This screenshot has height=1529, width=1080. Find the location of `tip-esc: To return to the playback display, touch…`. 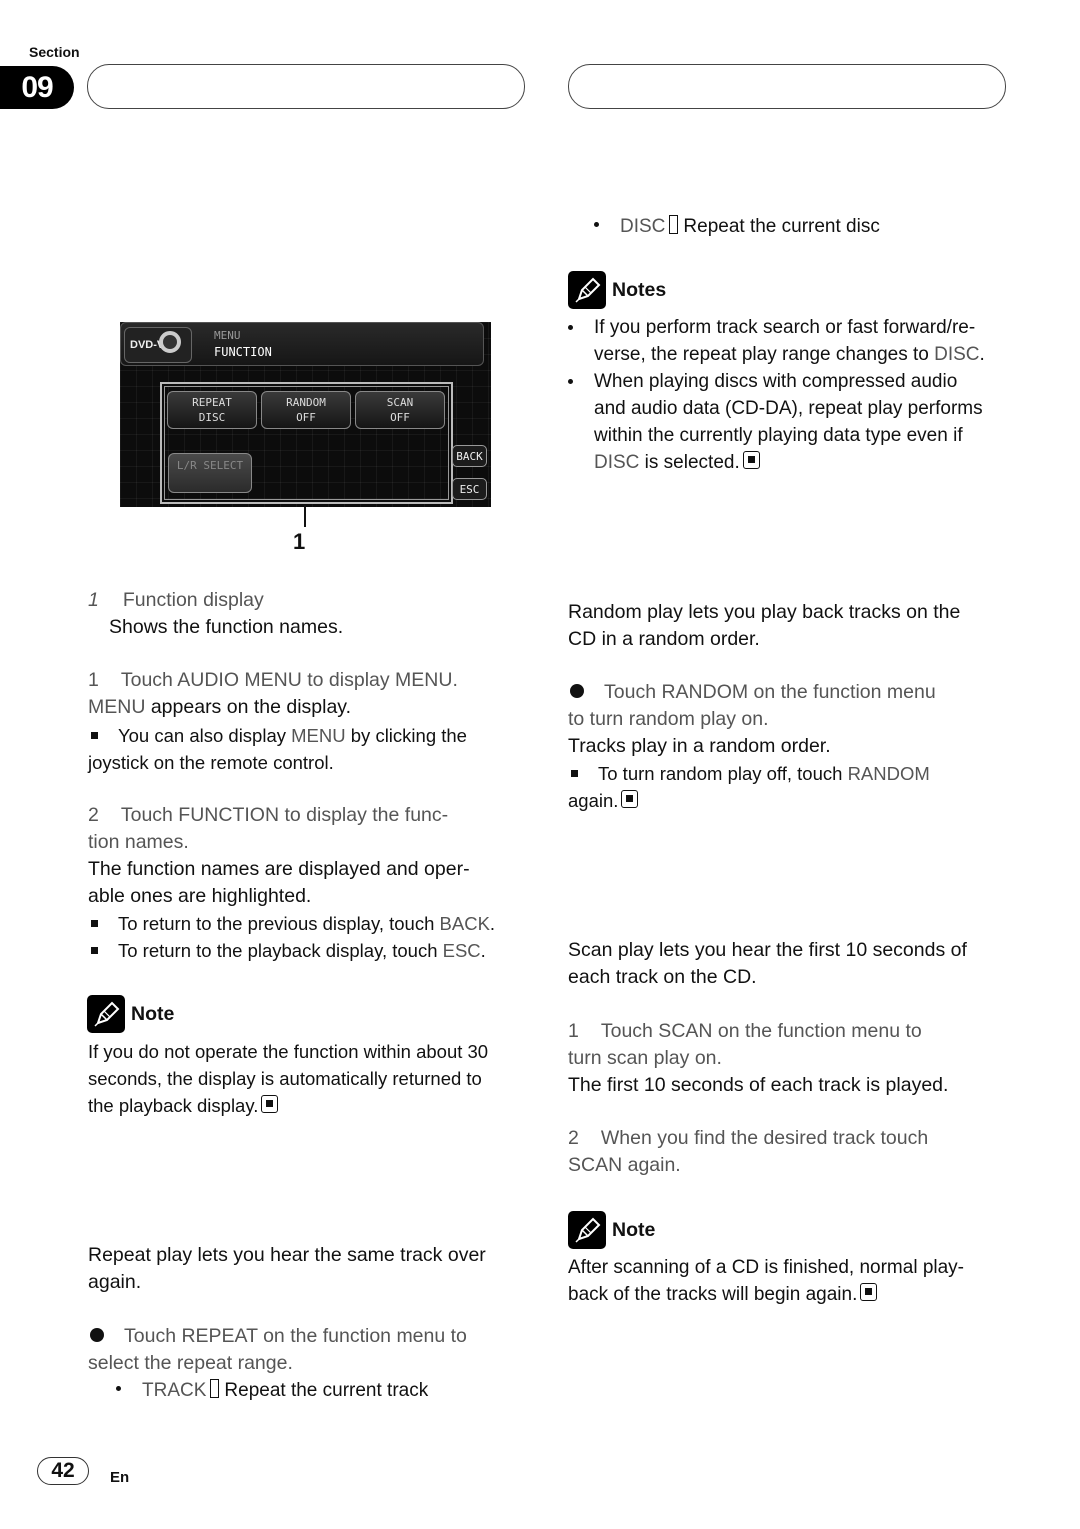

tip-esc: To return to the playback display, touch… is located at coordinates (308, 950).